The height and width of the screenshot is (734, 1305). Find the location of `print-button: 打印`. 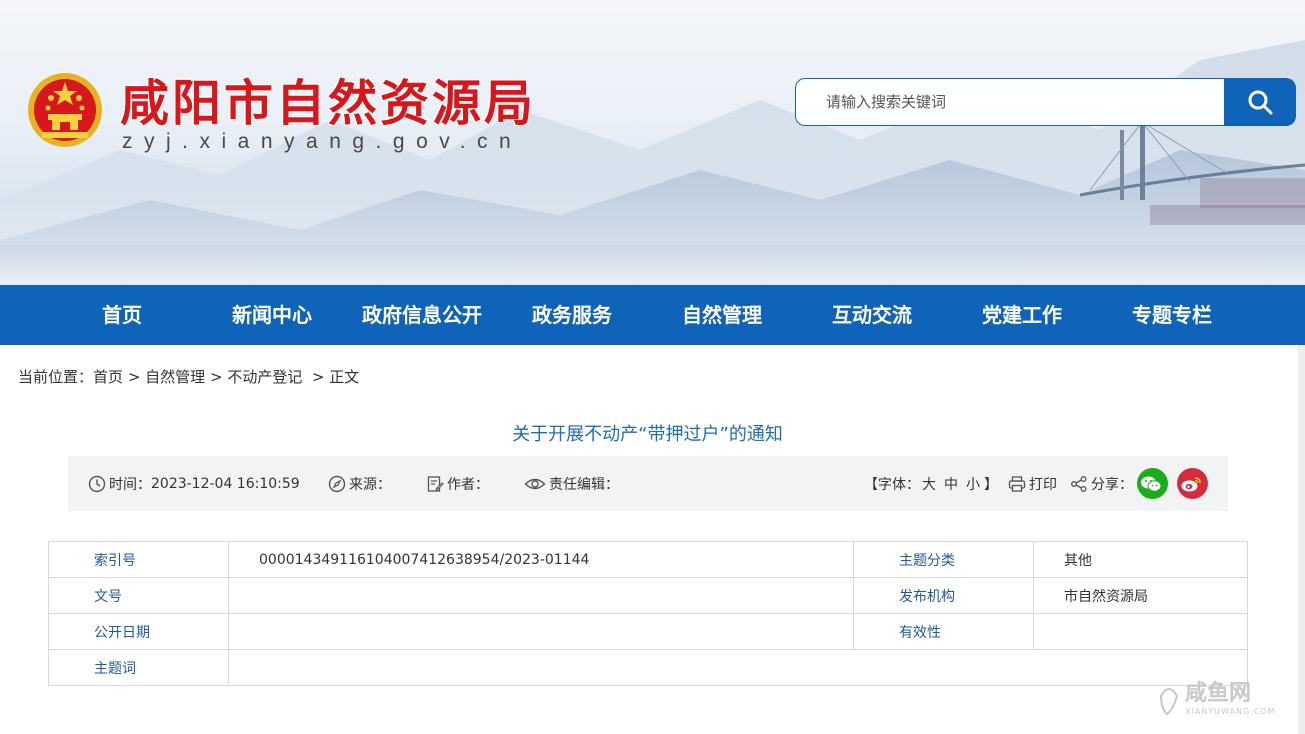

print-button: 打印 is located at coordinates (1032, 483).